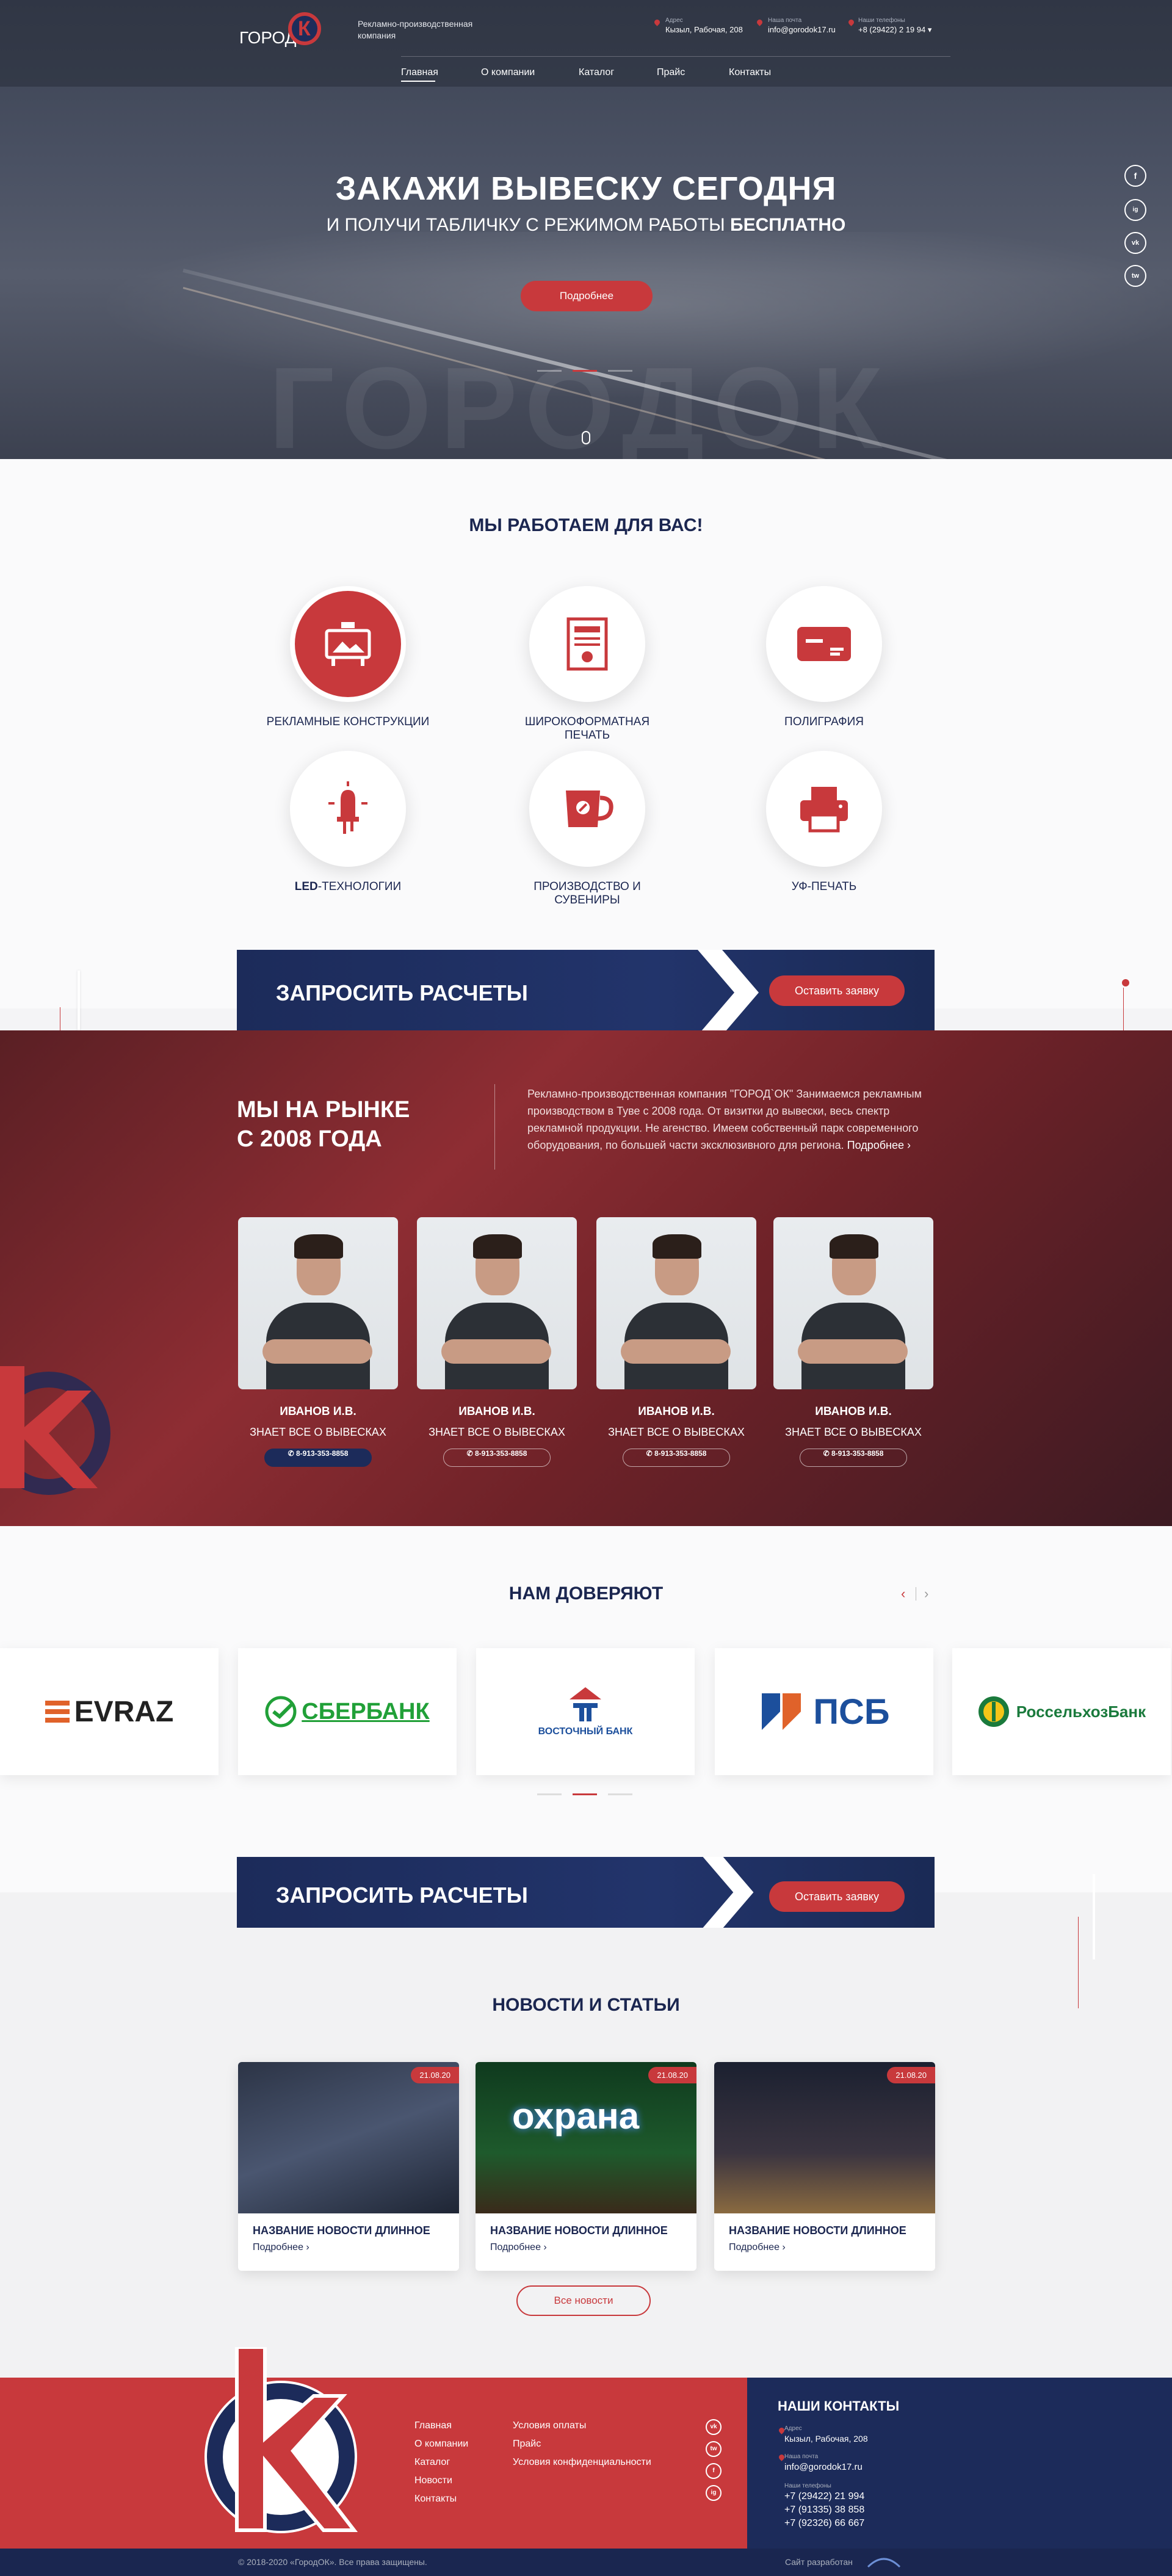  I want to click on footer-phone: +7 (92326) 66 667, so click(824, 2523).